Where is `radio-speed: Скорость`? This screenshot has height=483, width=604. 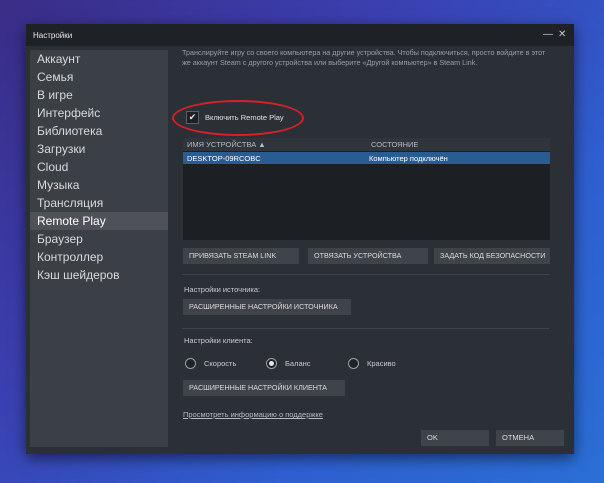 radio-speed: Скорость is located at coordinates (210, 363).